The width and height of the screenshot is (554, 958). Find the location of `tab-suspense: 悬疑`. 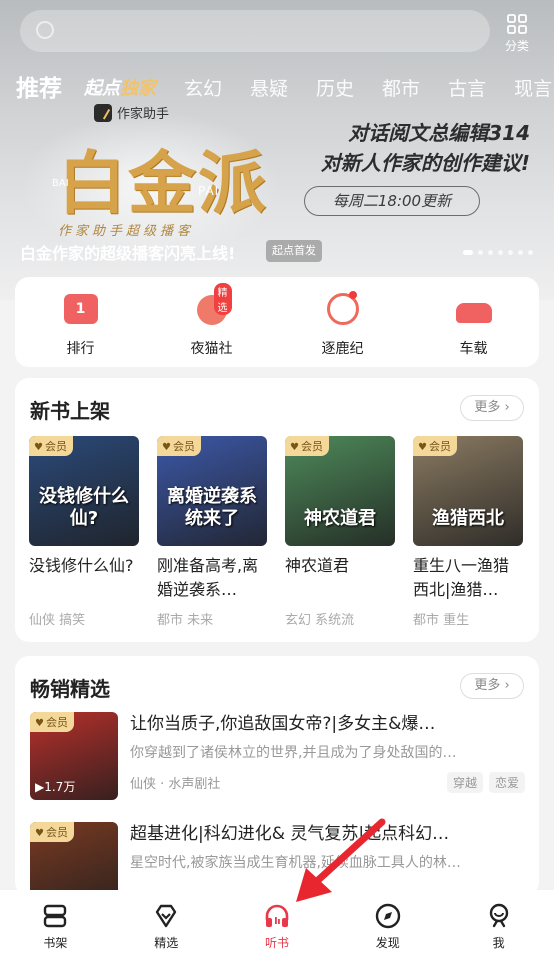

tab-suspense: 悬疑 is located at coordinates (269, 89).